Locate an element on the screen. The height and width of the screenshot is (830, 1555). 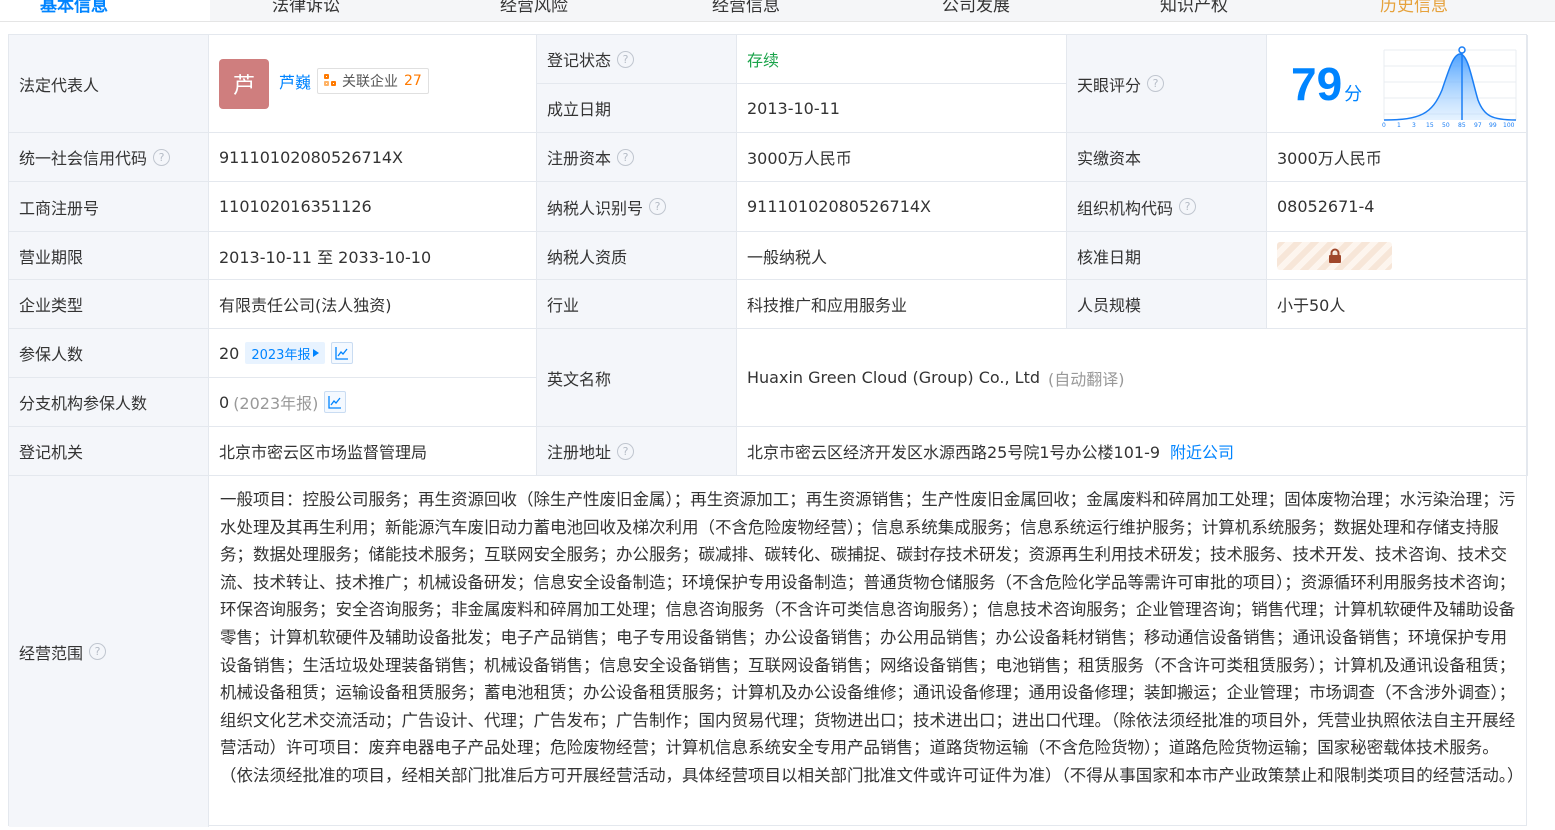
reg-address-value: 北京市密云区经济开发区水源西路25号院1号办公楼101-9 is located at coordinates (954, 452).